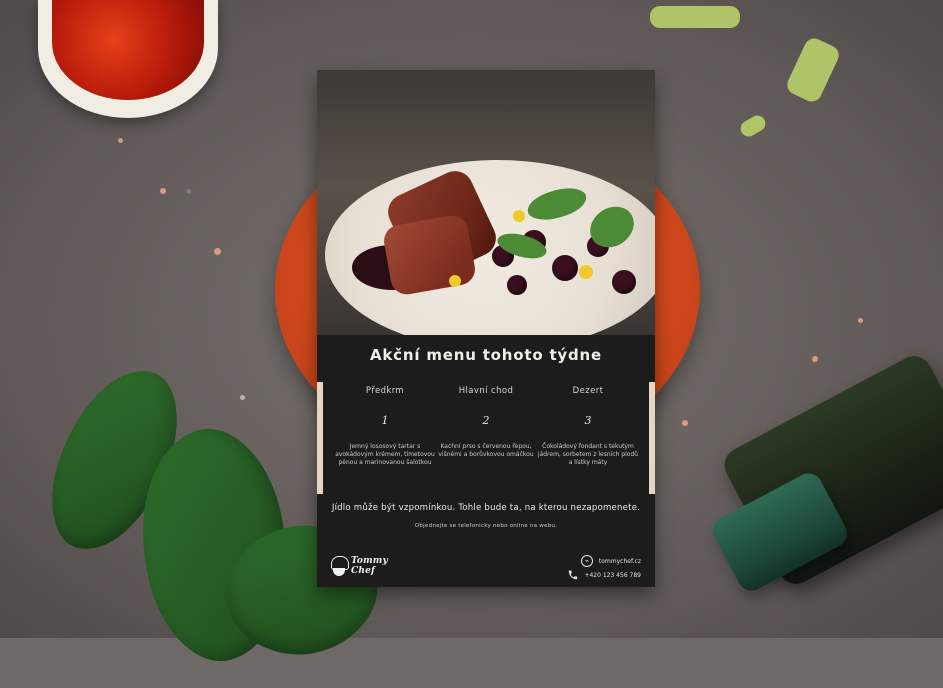 The image size is (943, 688). What do you see at coordinates (385, 391) in the screenshot?
I see `course-label: Předkrm` at bounding box center [385, 391].